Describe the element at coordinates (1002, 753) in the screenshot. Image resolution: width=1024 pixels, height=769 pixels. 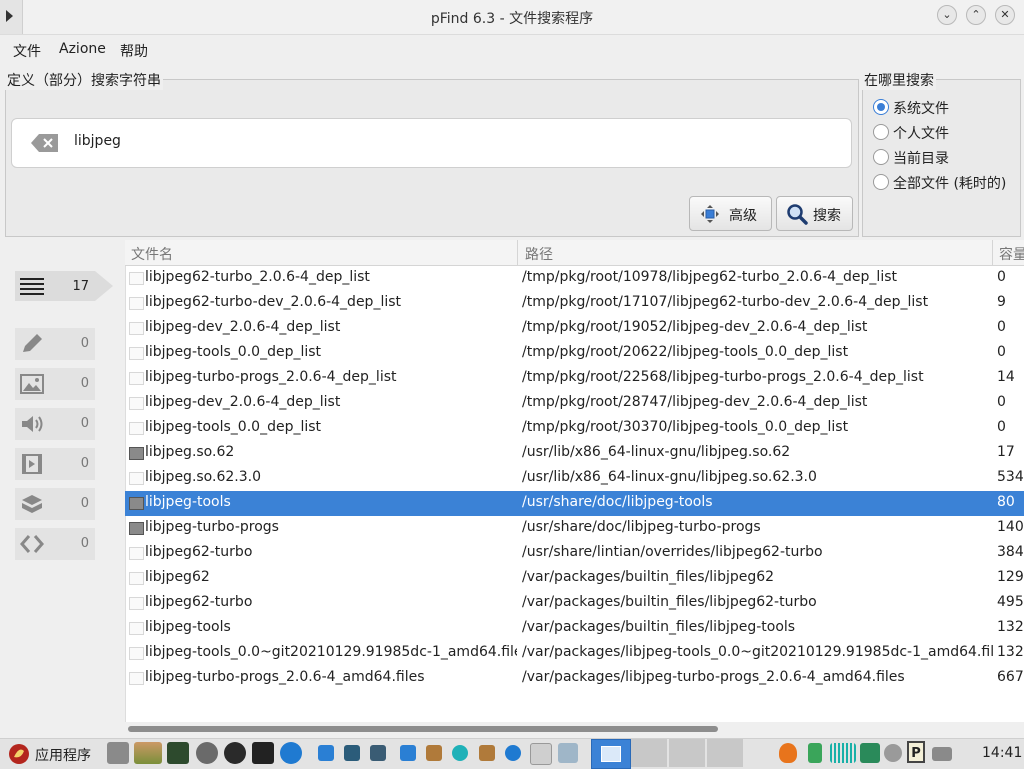
I see `clock: 14:41` at that location.